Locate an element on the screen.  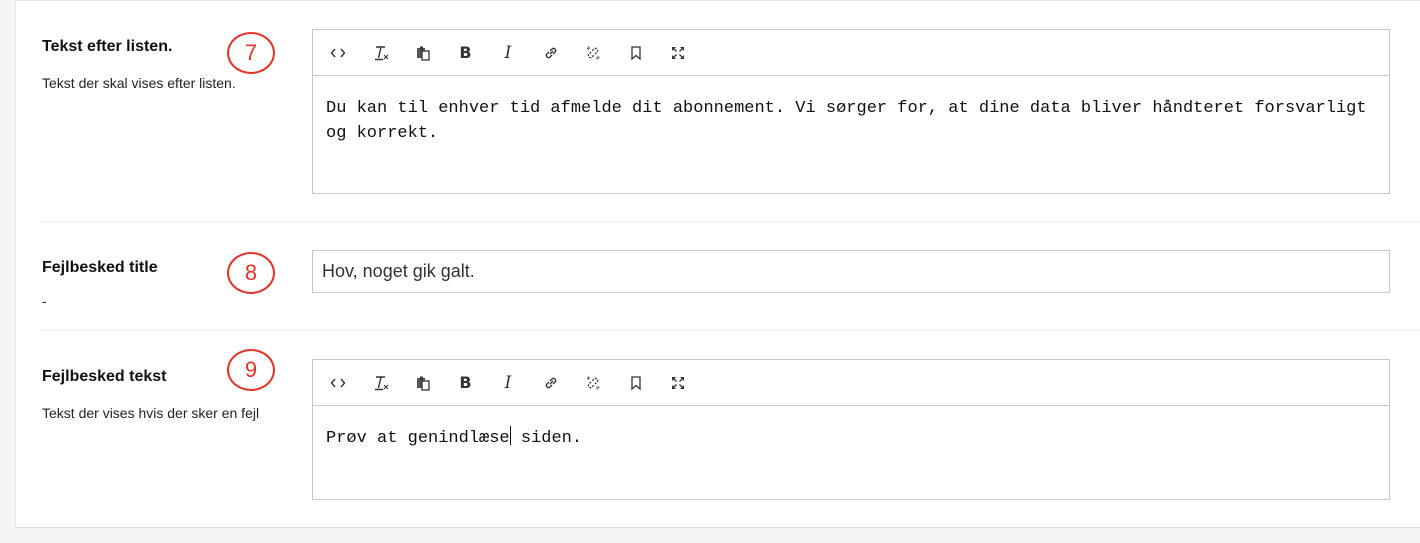
field-label: Fejlbesked tekst is located at coordinates (104, 376).